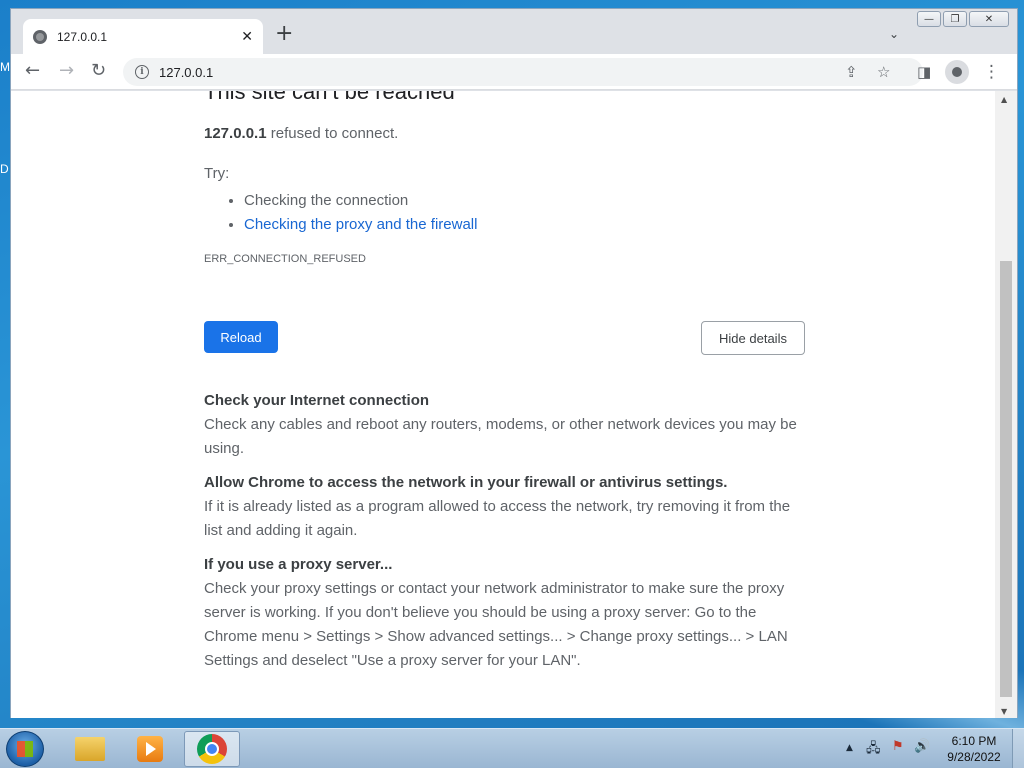  I want to click on clock-date: 9/28/2022, so click(974, 757).